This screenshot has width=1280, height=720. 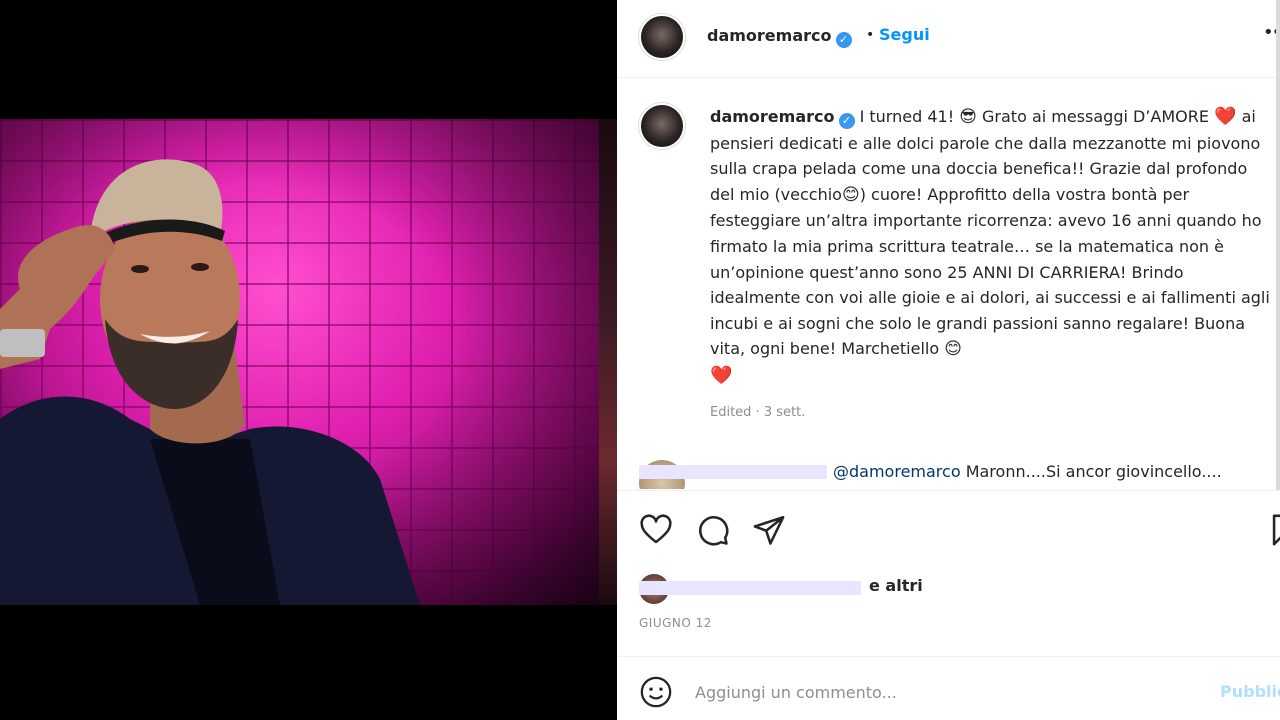 I want to click on action-bar, so click(x=948, y=530).